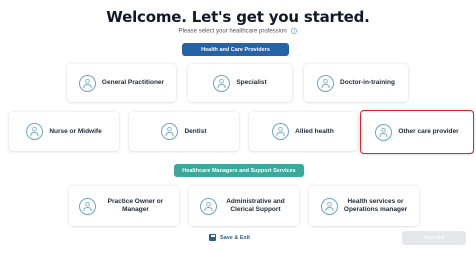 This screenshot has height=254, width=476. I want to click on card-label: Practice Owner or Manager, so click(135, 205).